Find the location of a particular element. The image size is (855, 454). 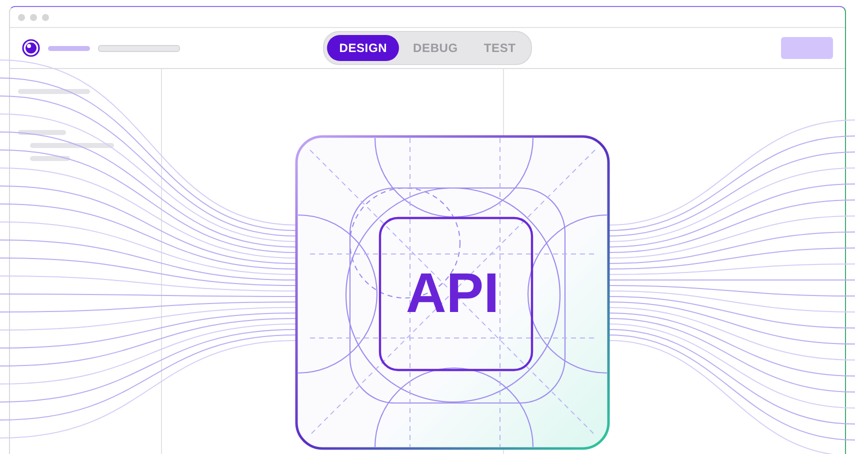

tab: TEST is located at coordinates (500, 48).